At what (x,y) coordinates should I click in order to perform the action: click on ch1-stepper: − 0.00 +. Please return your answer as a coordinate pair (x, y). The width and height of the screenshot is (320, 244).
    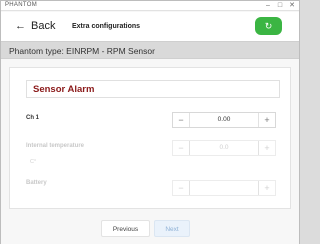
    Looking at the image, I should click on (224, 120).